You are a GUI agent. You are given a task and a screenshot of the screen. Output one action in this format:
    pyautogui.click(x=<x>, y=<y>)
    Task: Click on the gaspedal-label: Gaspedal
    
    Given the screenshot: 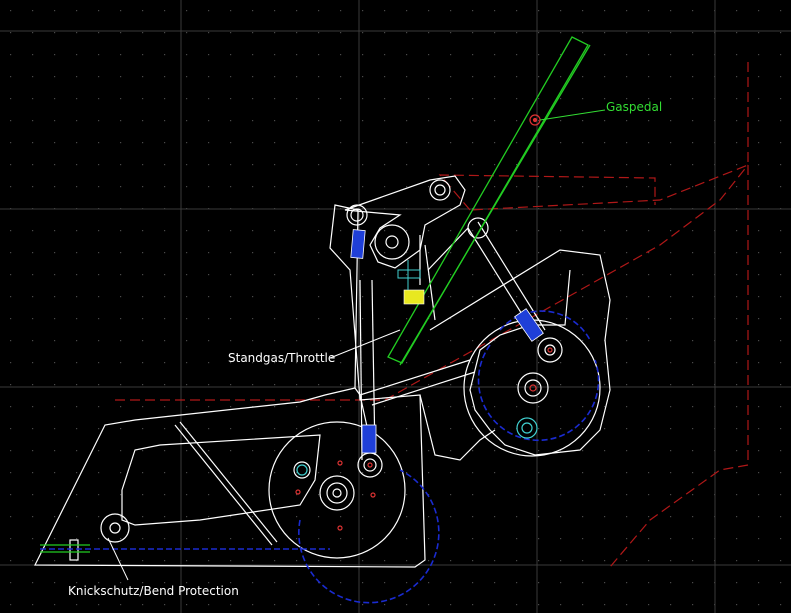 What is the action you would take?
    pyautogui.click(x=634, y=107)
    